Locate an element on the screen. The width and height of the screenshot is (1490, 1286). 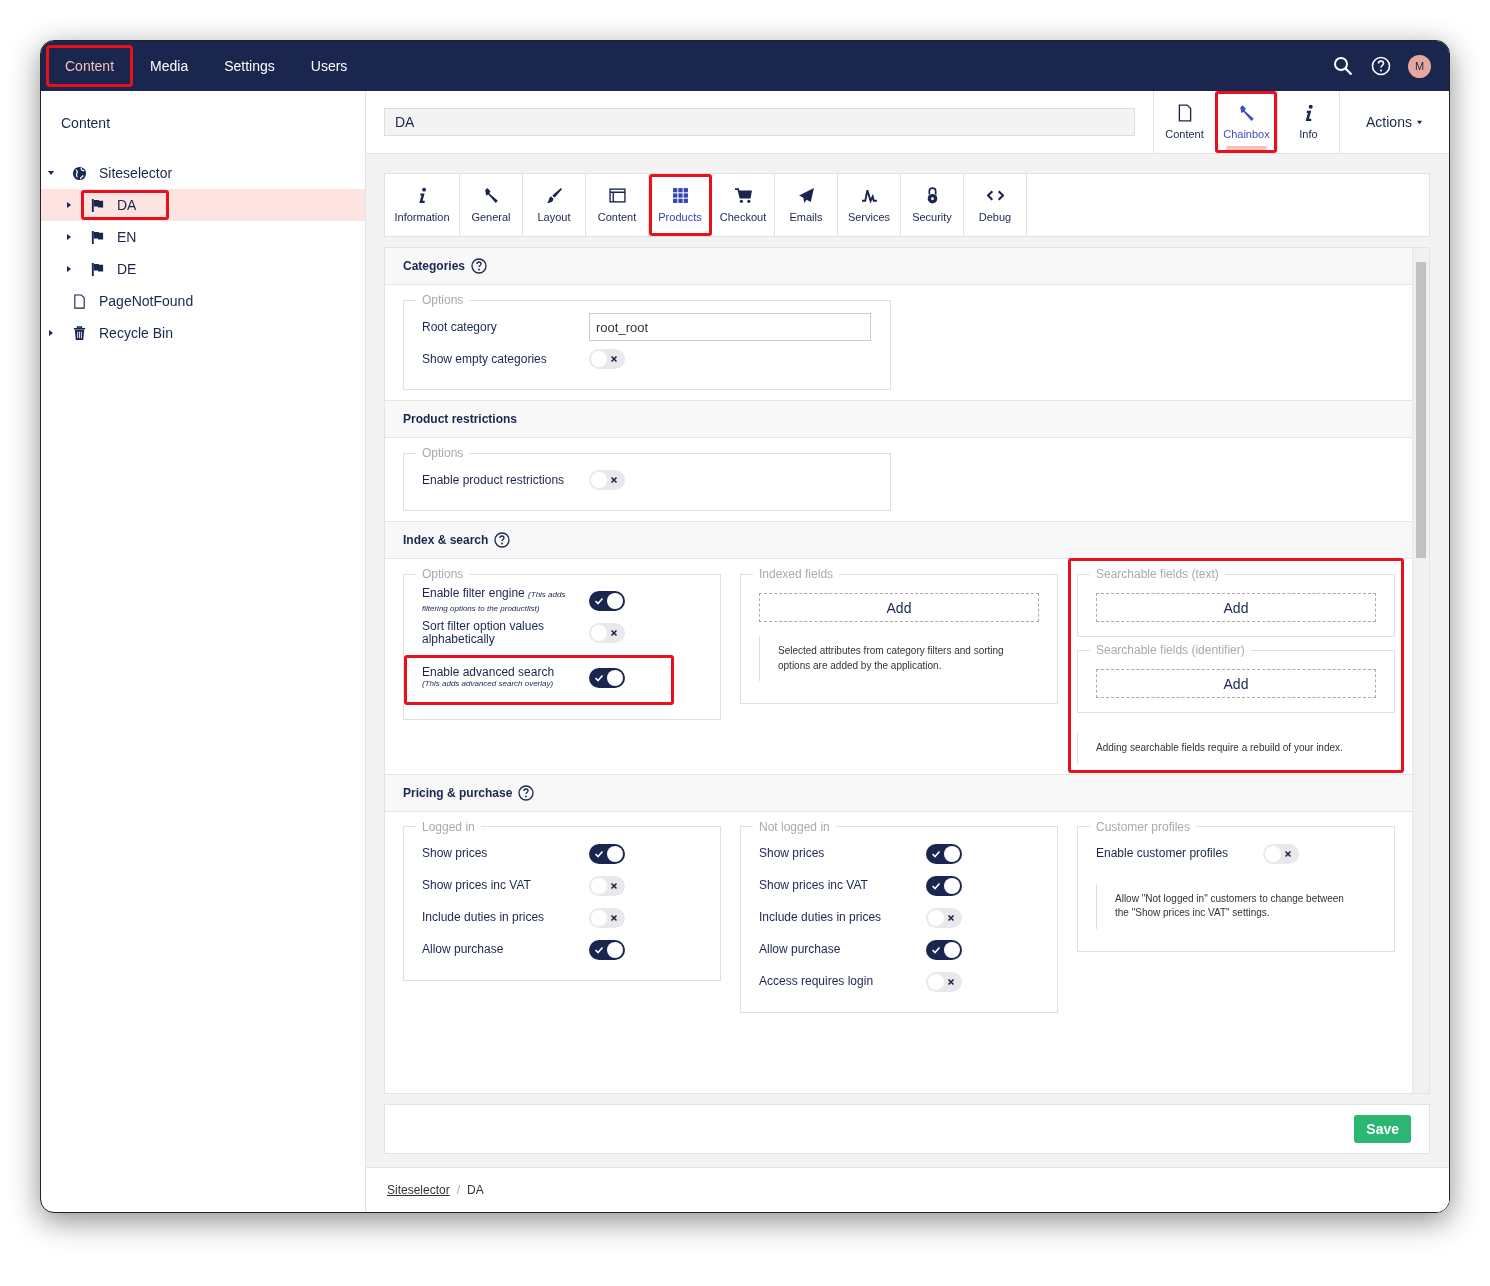
setting-label: Allow purchase is located at coordinates (463, 949).